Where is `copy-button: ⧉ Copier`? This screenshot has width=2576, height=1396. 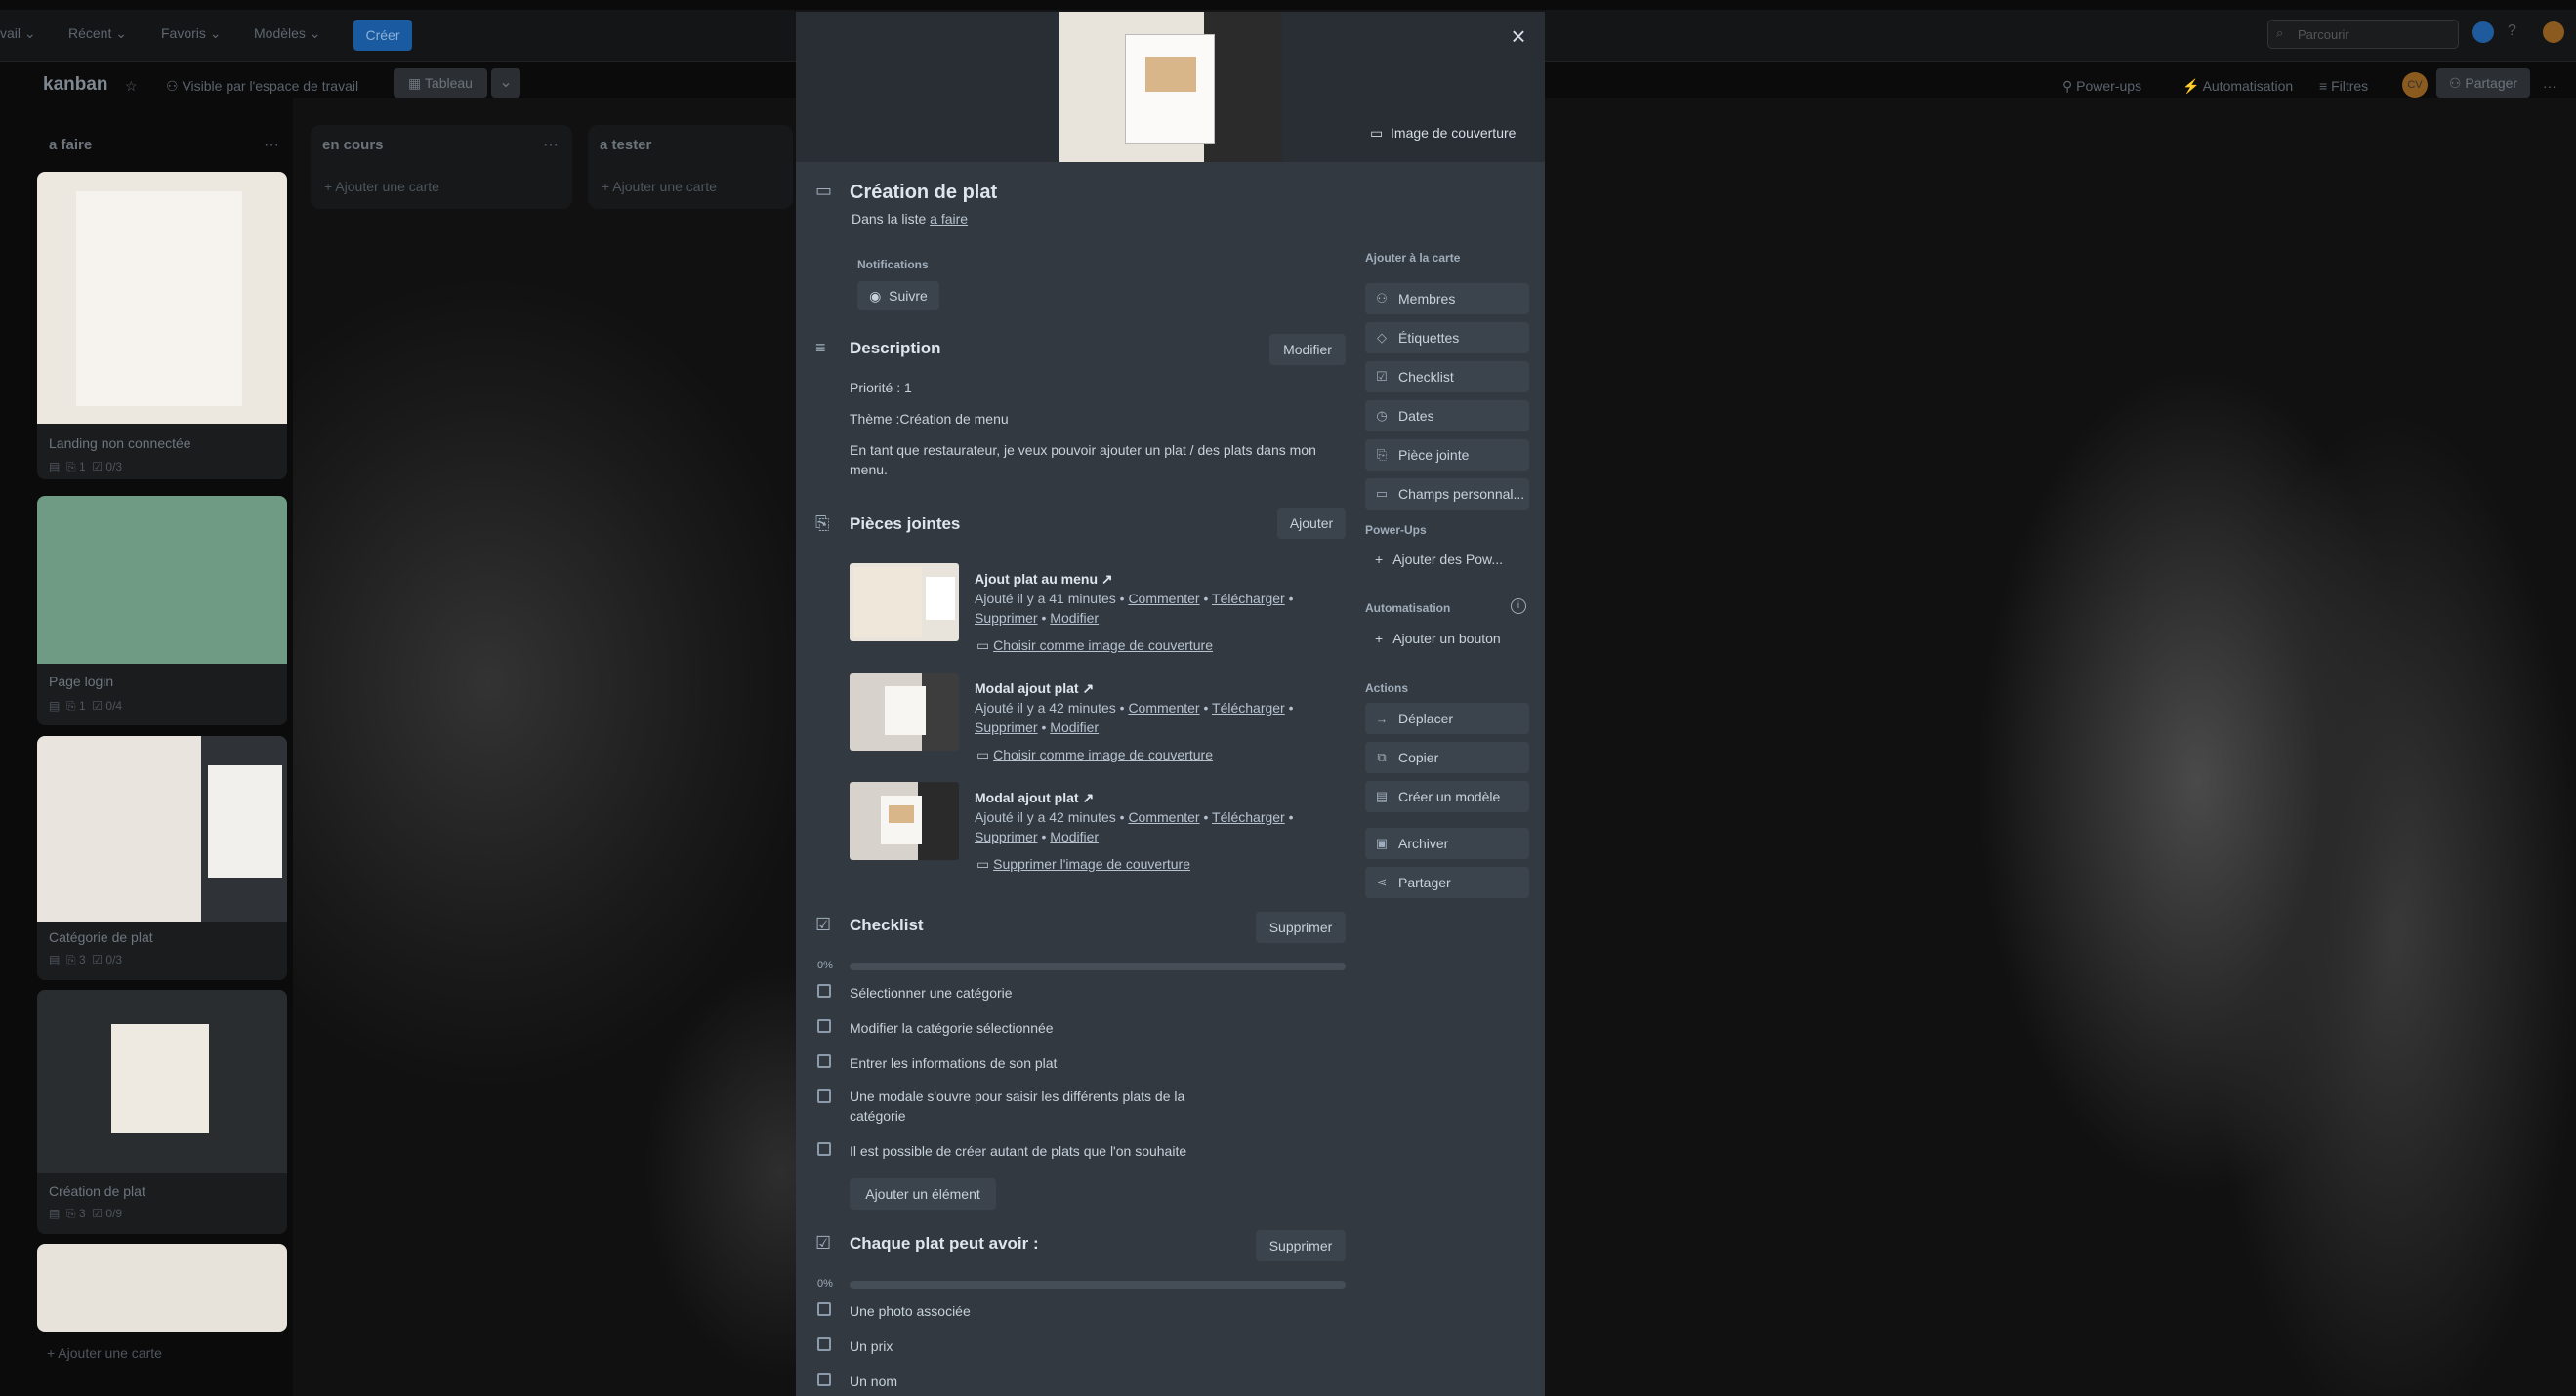
copy-button: ⧉ Copier is located at coordinates (1447, 758).